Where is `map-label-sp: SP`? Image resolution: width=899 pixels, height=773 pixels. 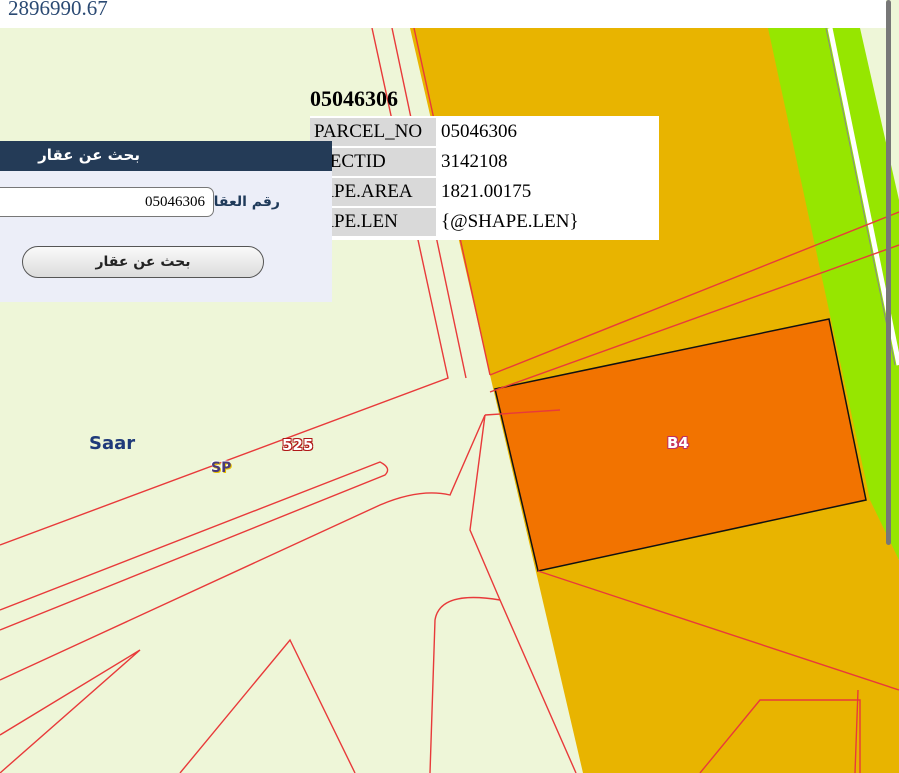
map-label-sp: SP is located at coordinates (221, 468).